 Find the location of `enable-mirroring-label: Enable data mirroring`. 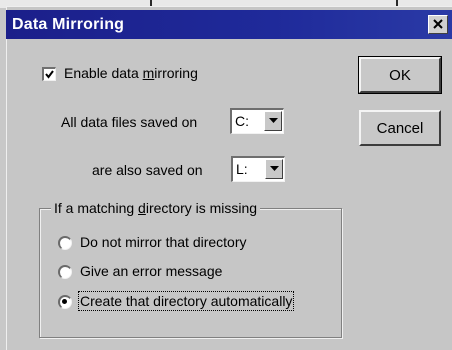

enable-mirroring-label: Enable data mirroring is located at coordinates (131, 73).